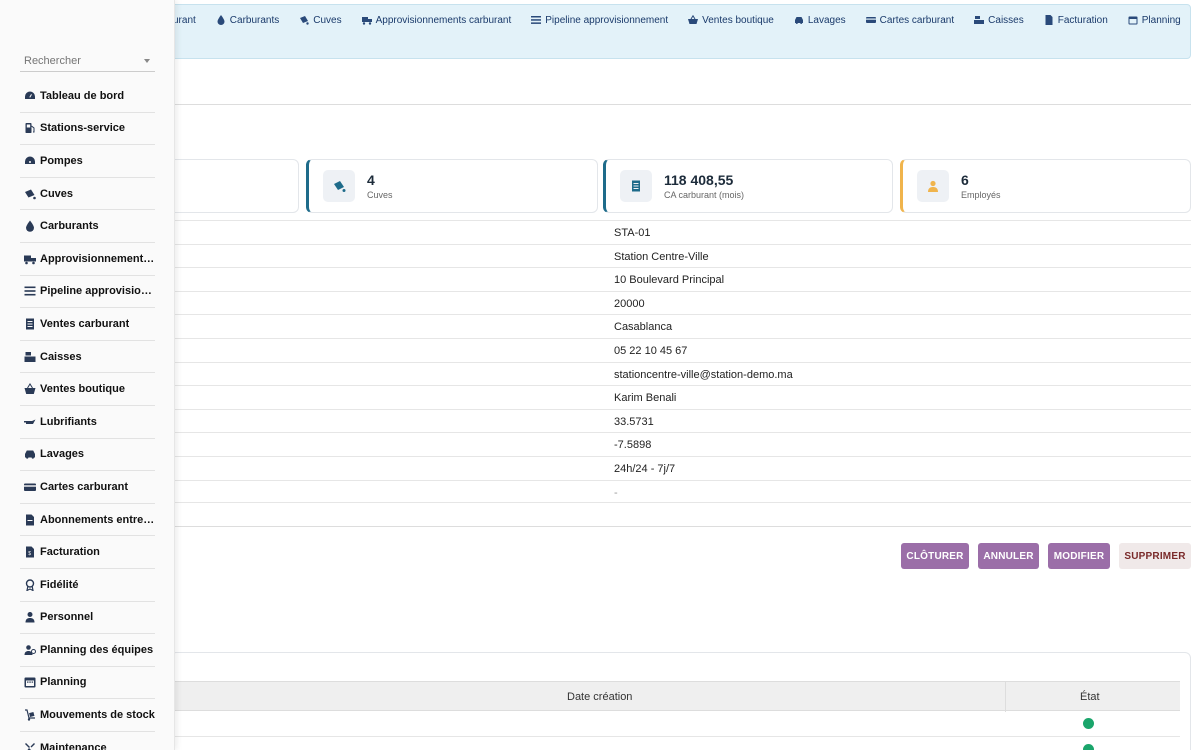 The width and height of the screenshot is (1200, 750). What do you see at coordinates (371, 180) in the screenshot?
I see `stat-value: 4` at bounding box center [371, 180].